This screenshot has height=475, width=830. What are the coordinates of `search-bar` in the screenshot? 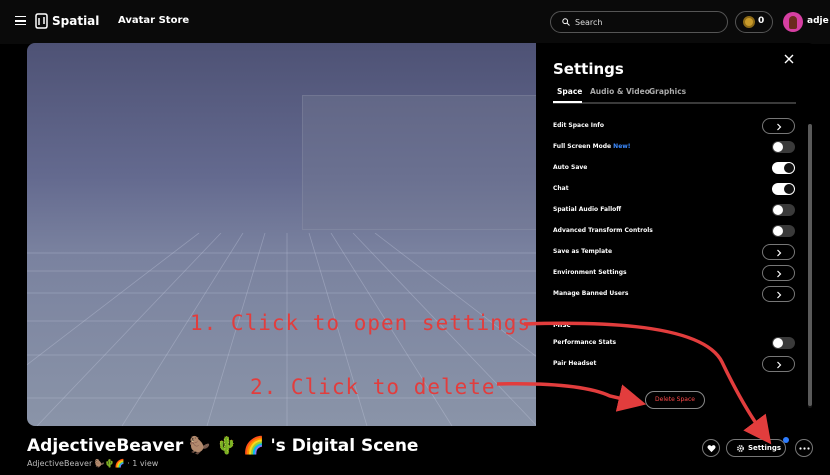 It's located at (639, 22).